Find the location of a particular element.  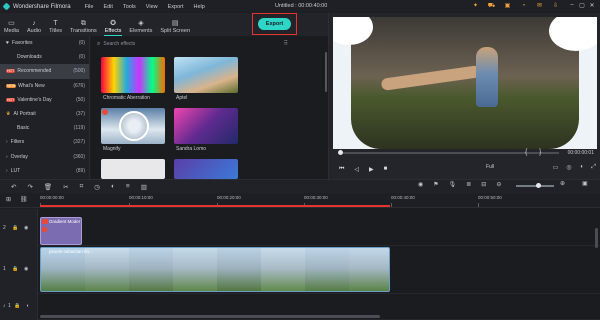

effect-thumb-aptel is located at coordinates (206, 75).